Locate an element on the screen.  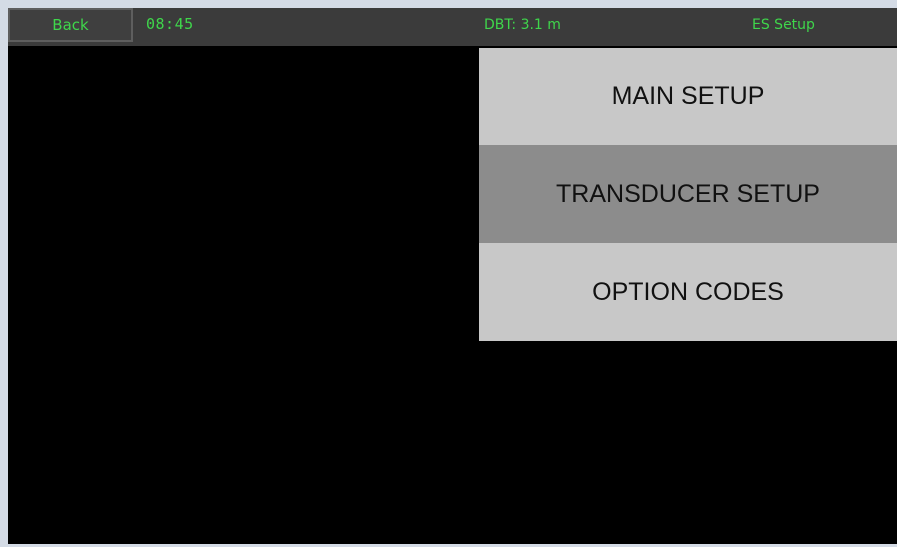
back-button: Back is located at coordinates (70, 25).